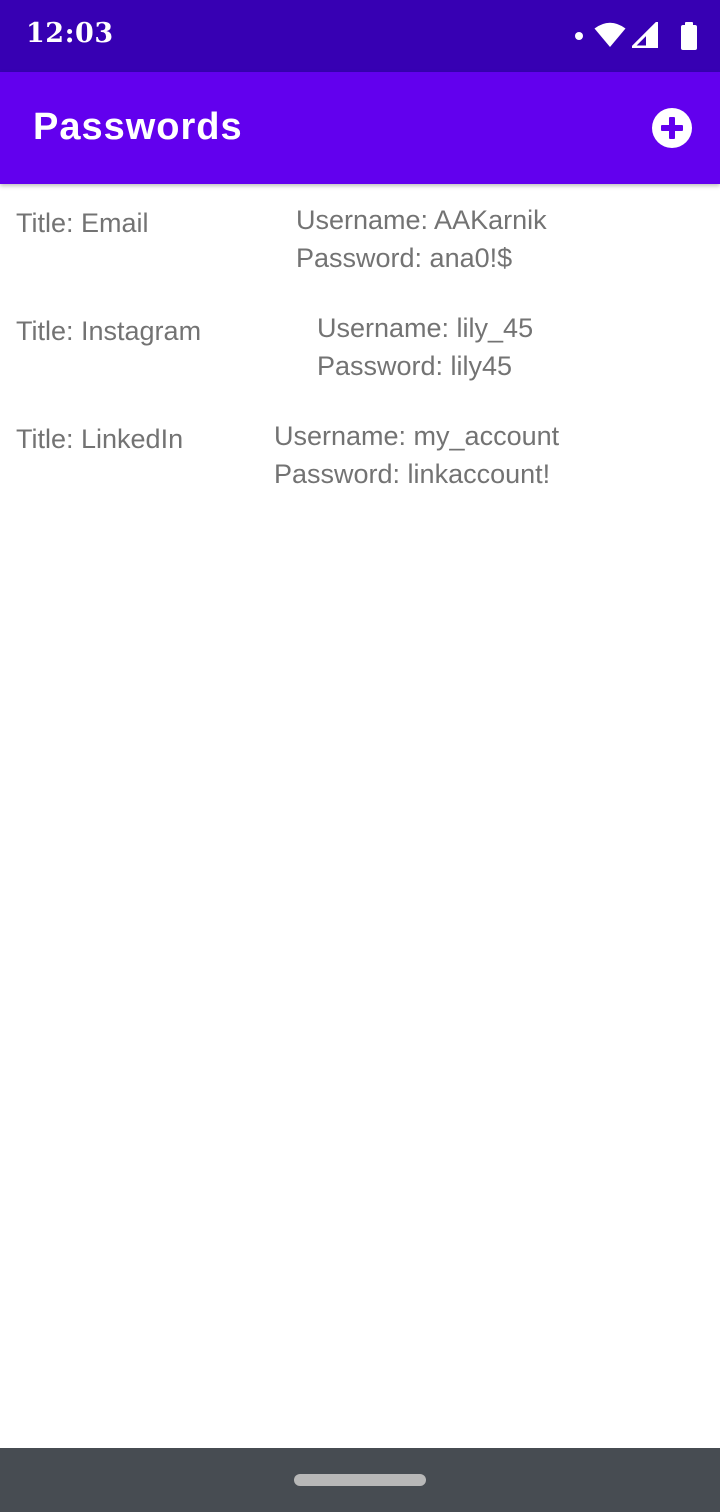 The image size is (720, 1512). What do you see at coordinates (417, 436) in the screenshot?
I see `entry-username: Username: my_account` at bounding box center [417, 436].